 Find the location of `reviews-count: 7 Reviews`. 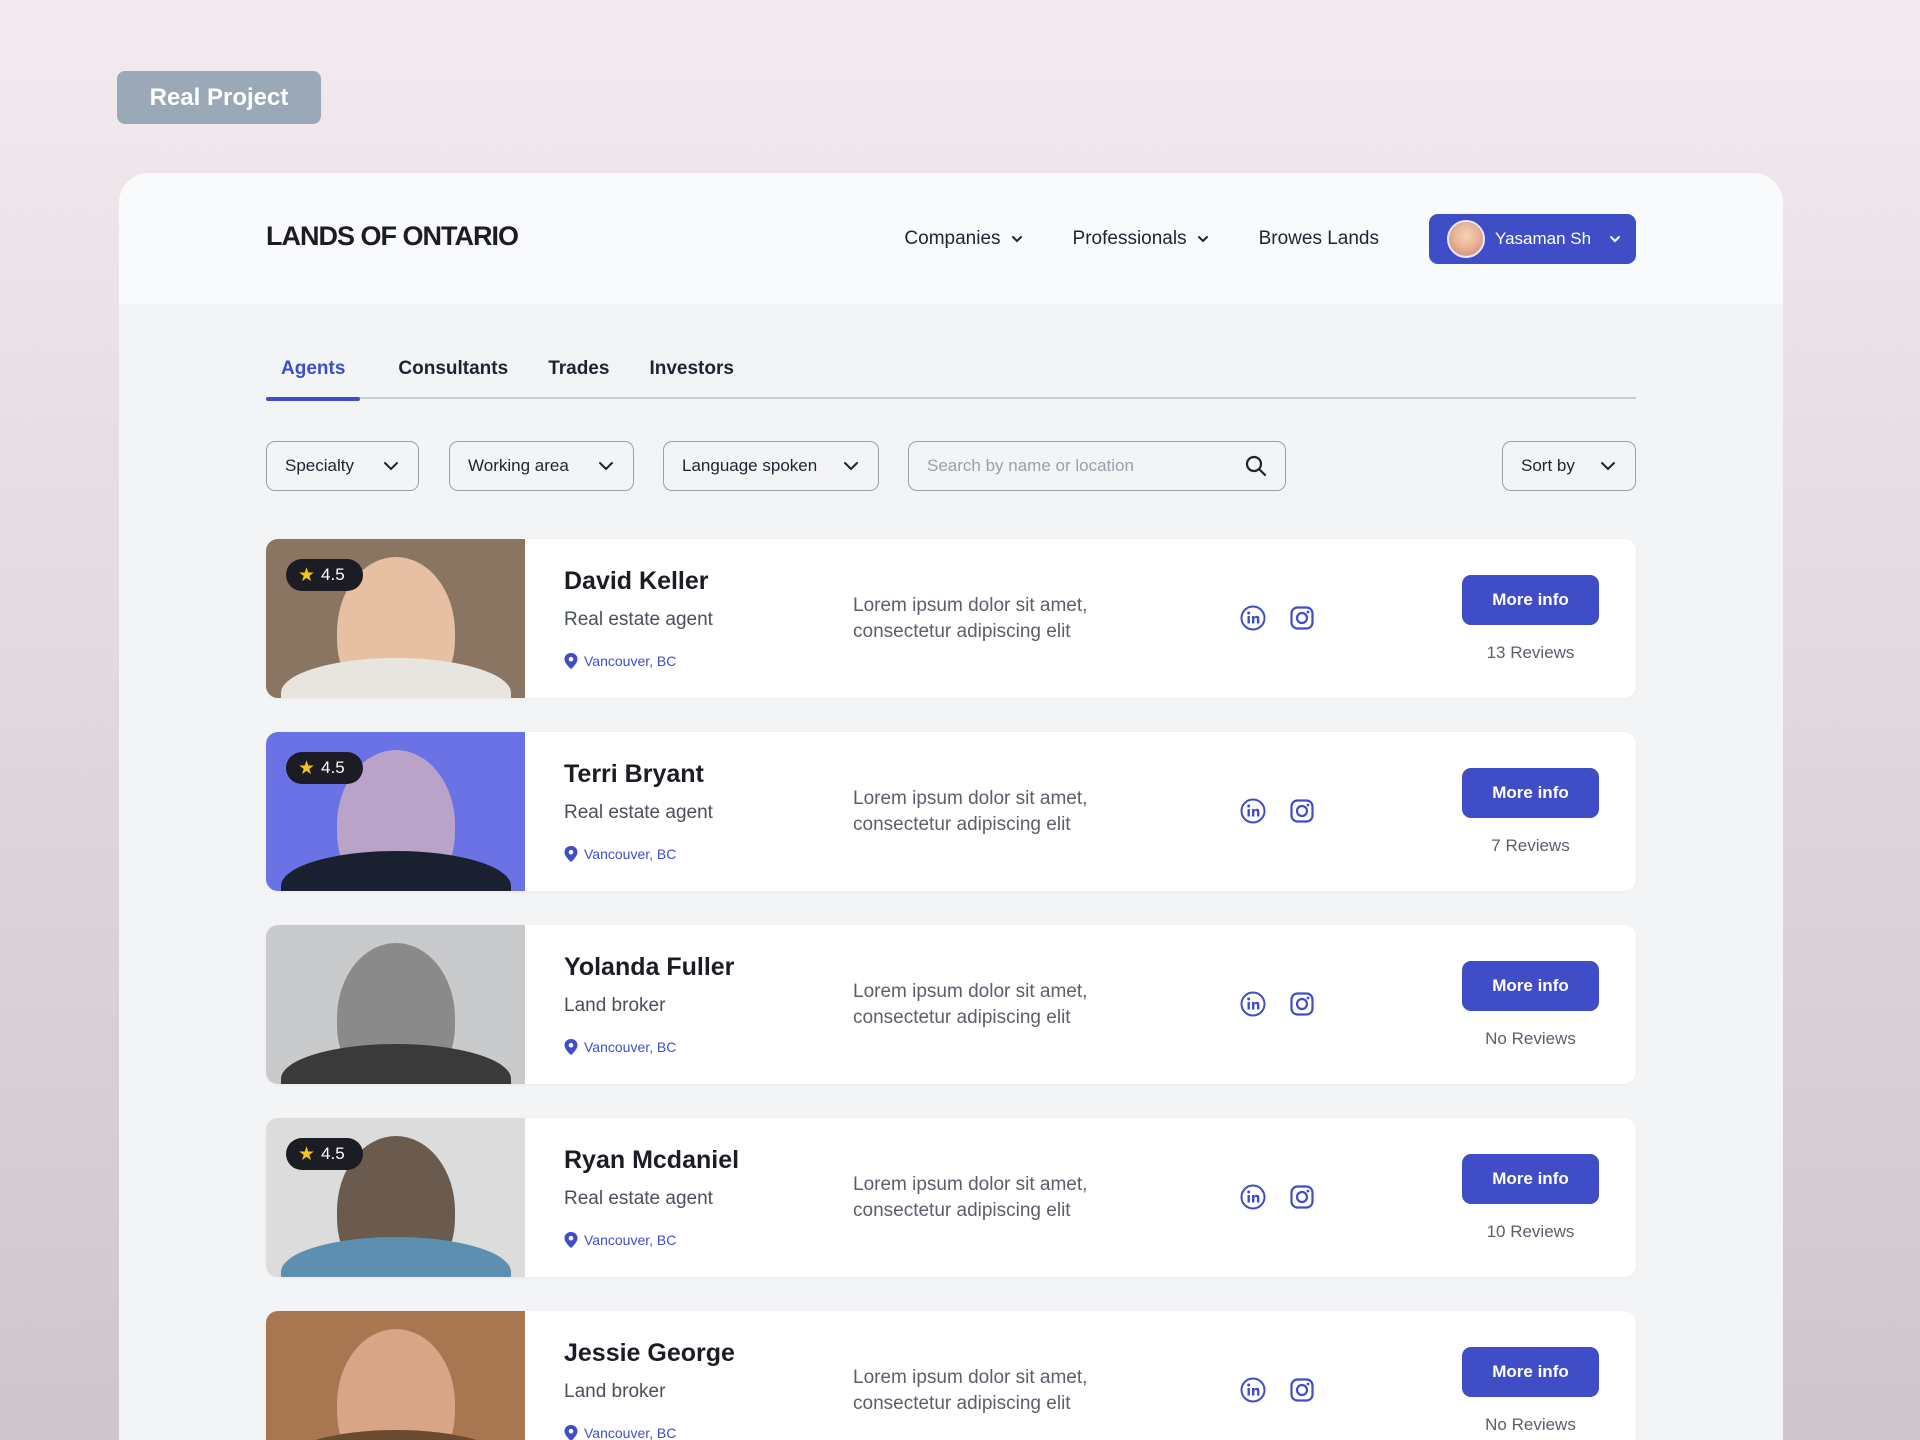

reviews-count: 7 Reviews is located at coordinates (1530, 846).